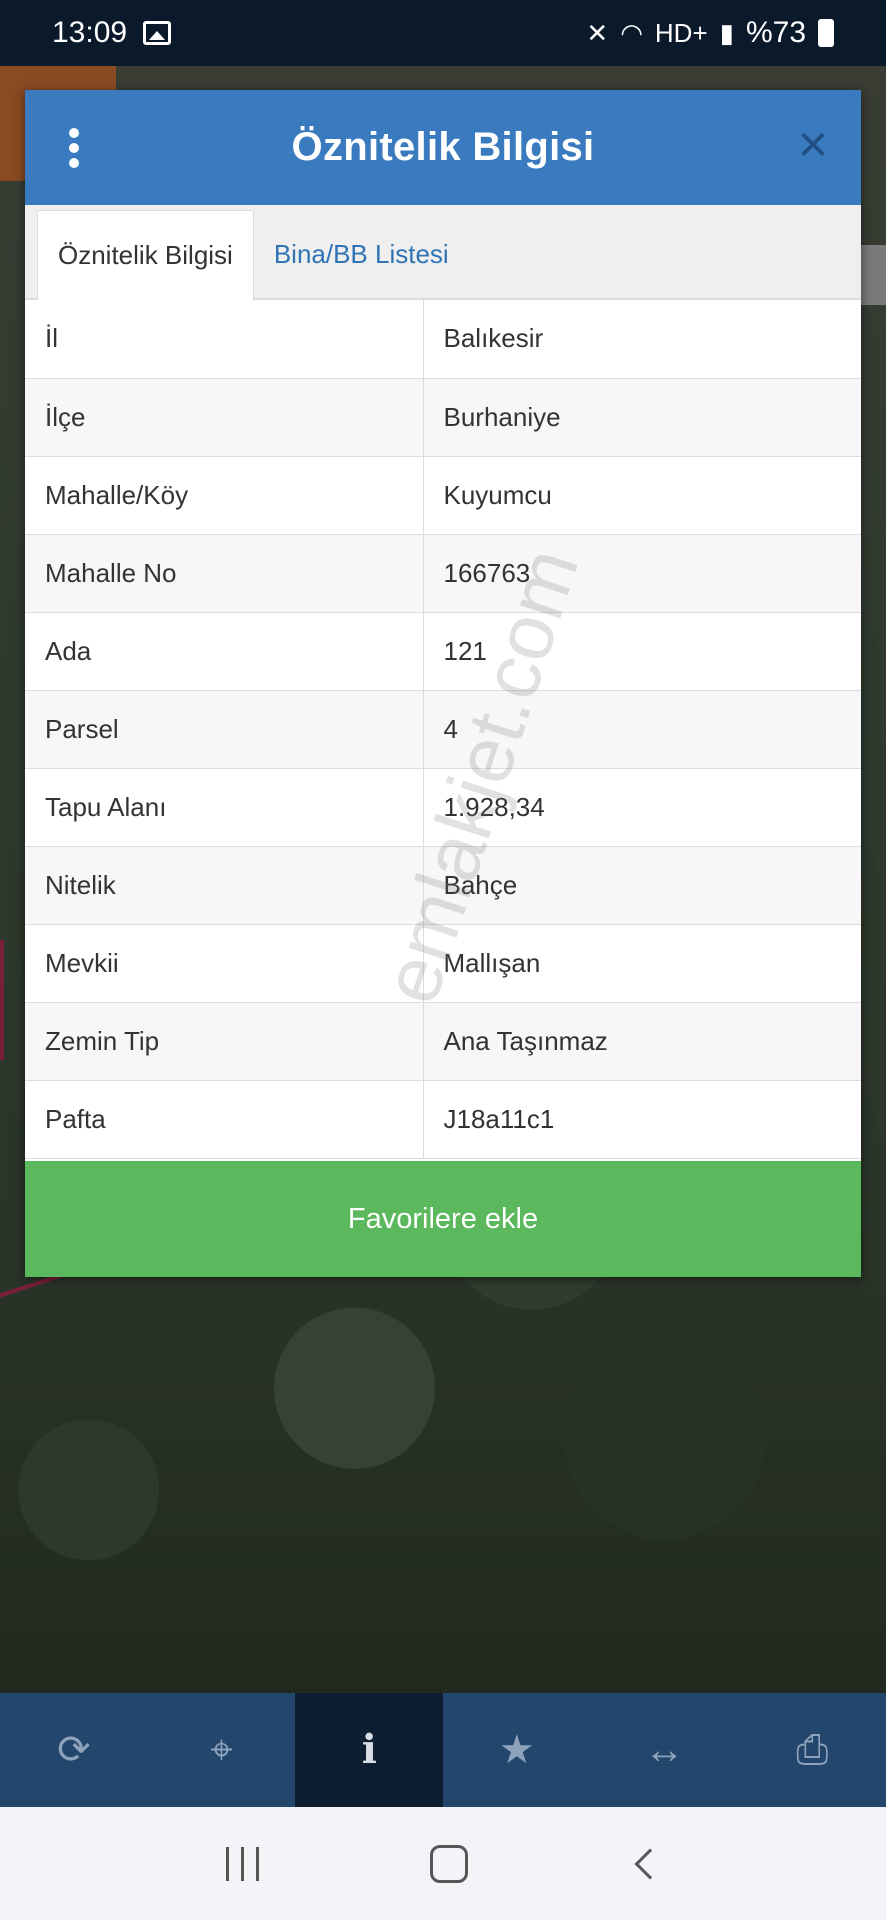 Image resolution: width=886 pixels, height=1920 pixels. Describe the element at coordinates (642, 495) in the screenshot. I see `row-value: Kuyumcu` at that location.